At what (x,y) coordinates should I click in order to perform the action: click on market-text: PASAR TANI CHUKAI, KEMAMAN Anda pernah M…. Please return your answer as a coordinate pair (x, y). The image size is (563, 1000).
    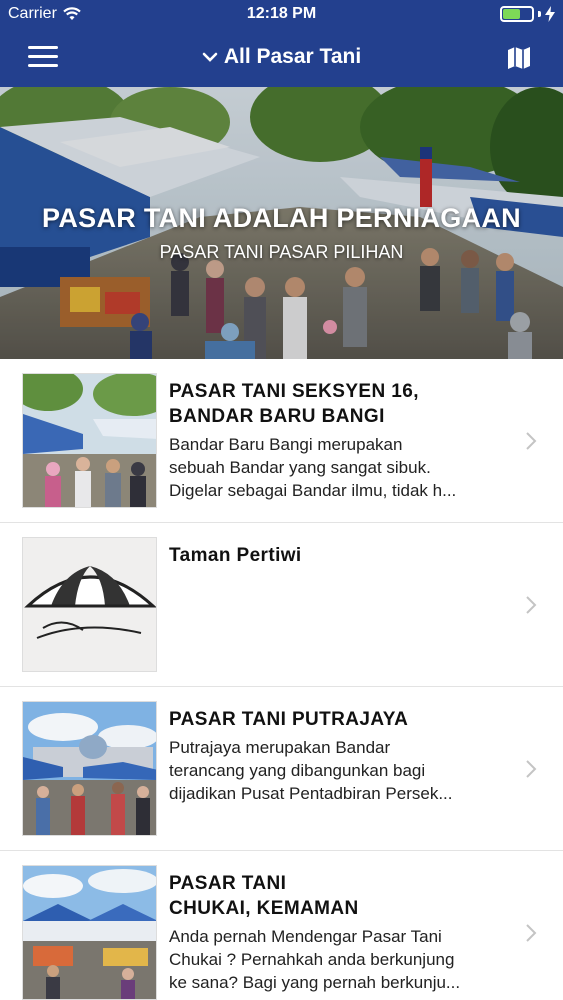
    Looking at the image, I should click on (339, 932).